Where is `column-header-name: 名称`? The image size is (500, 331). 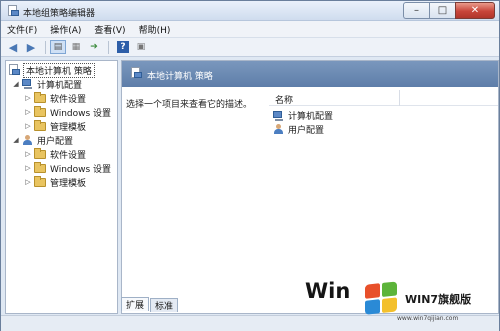
column-header-name: 名称 is located at coordinates (284, 99).